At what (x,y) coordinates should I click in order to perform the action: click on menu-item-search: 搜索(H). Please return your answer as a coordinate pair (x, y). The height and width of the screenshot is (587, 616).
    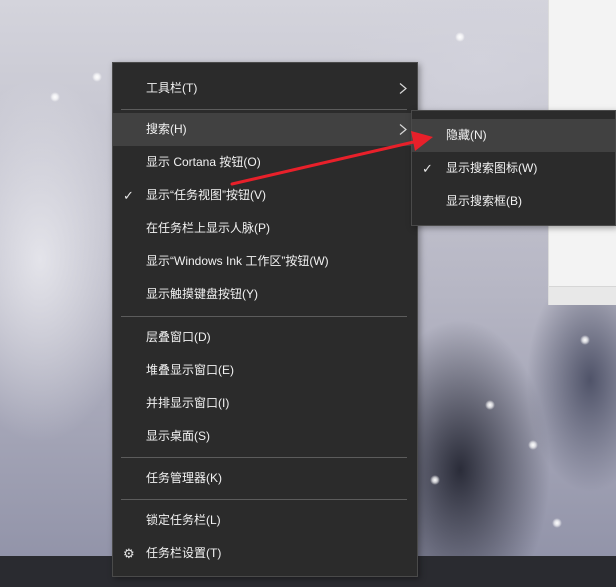
    Looking at the image, I should click on (265, 129).